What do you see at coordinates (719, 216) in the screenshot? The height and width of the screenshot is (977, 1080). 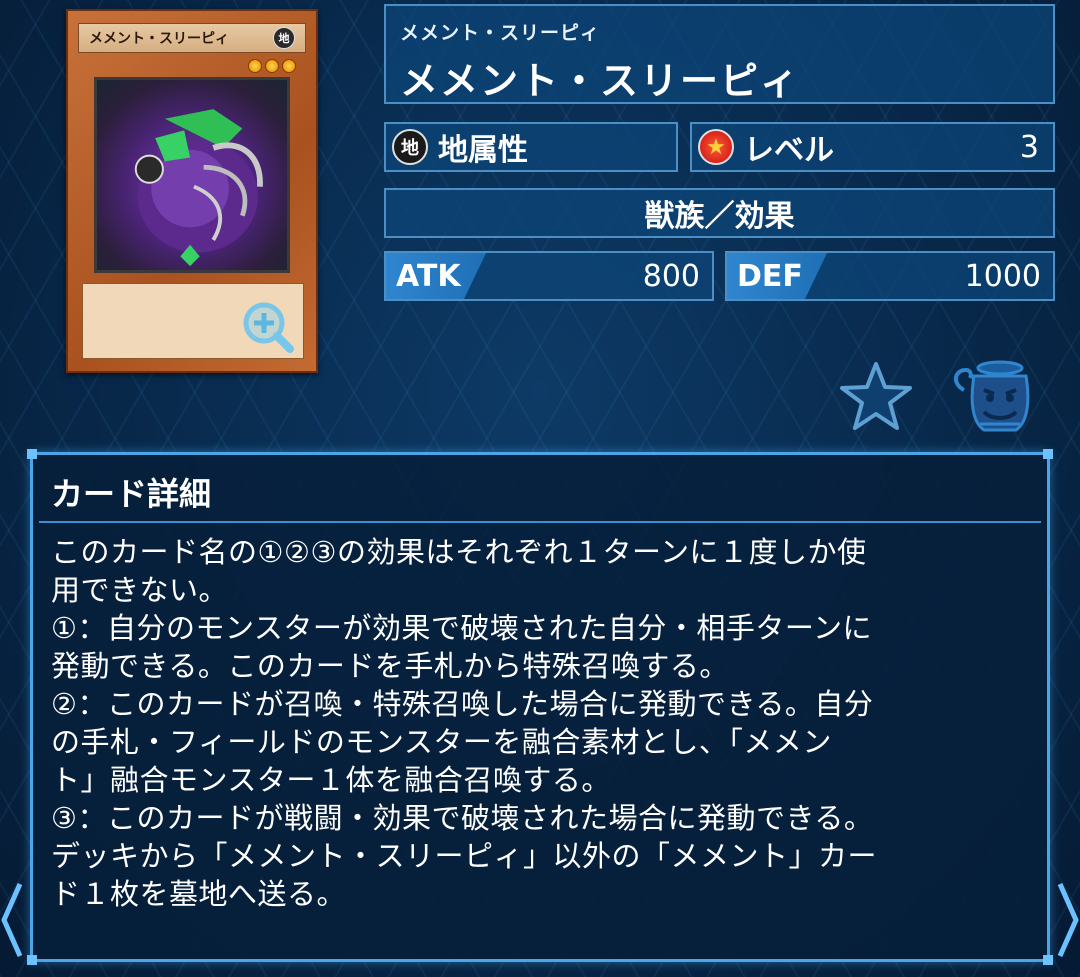 I see `type-line: 獣族／効果` at bounding box center [719, 216].